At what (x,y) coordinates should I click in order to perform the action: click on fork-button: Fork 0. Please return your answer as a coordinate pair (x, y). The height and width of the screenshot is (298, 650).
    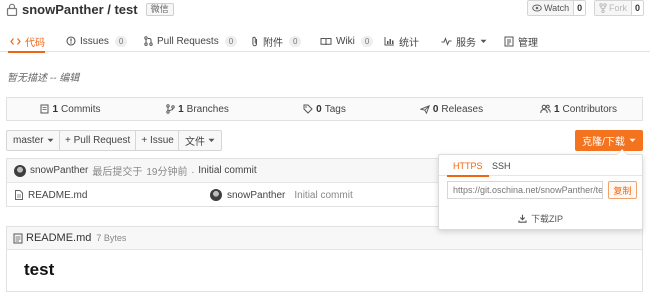
    Looking at the image, I should click on (619, 8).